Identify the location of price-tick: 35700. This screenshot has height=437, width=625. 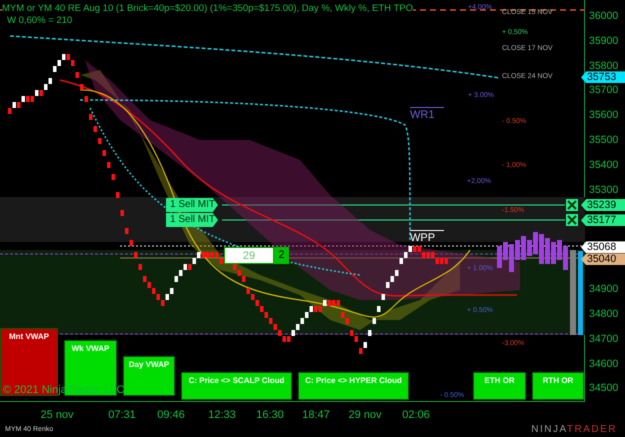
(603, 90).